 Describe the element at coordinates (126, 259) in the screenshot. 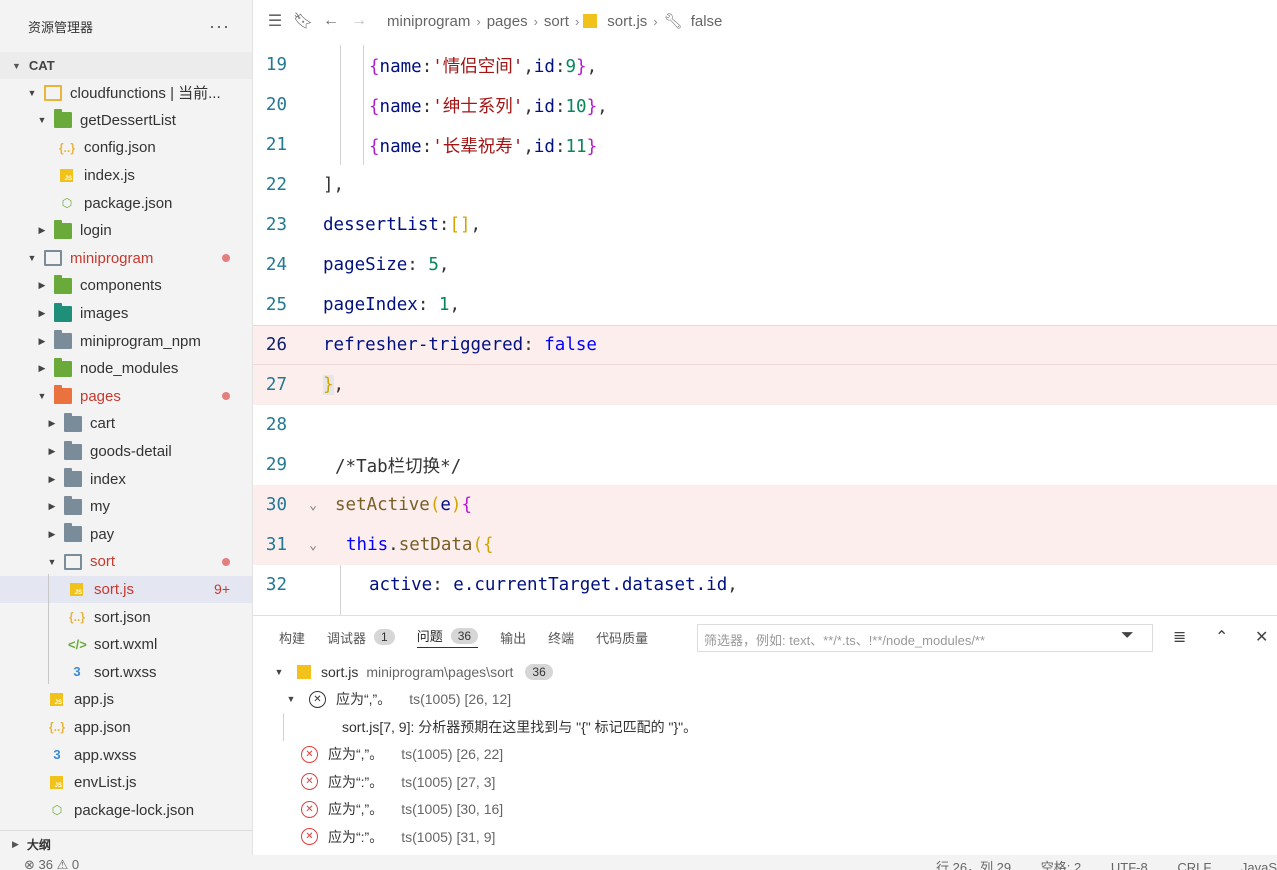

I see `tree-item-miniprogram: ▼ miniprogram` at that location.